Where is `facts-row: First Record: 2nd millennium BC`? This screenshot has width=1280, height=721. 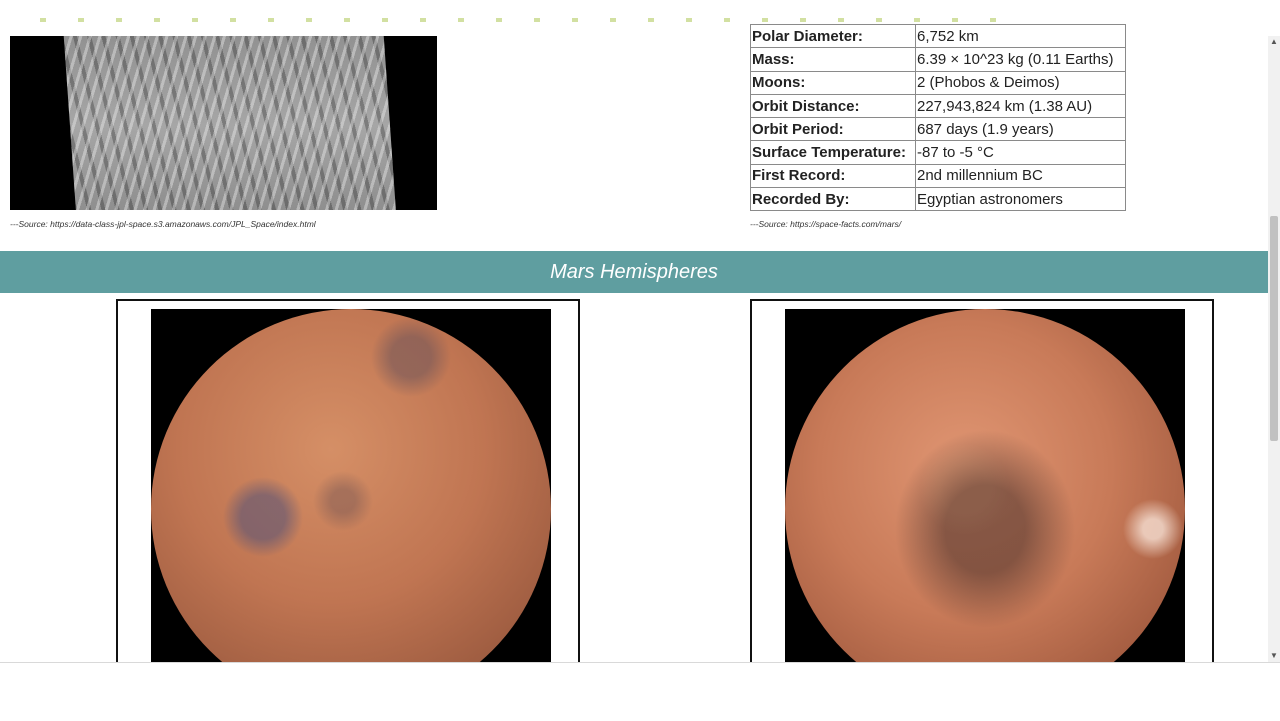 facts-row: First Record: 2nd millennium BC is located at coordinates (938, 176).